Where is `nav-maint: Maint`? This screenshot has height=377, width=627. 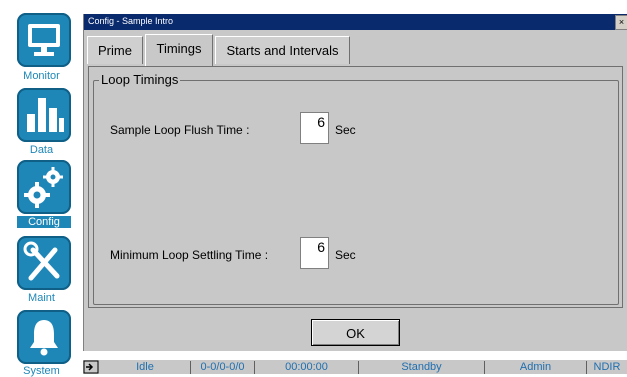 nav-maint: Maint is located at coordinates (41, 271).